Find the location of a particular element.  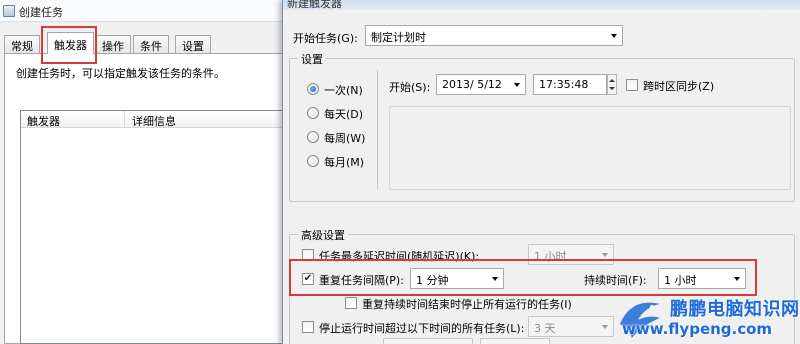

begin-task-select: 制定计划时 is located at coordinates (494, 35).